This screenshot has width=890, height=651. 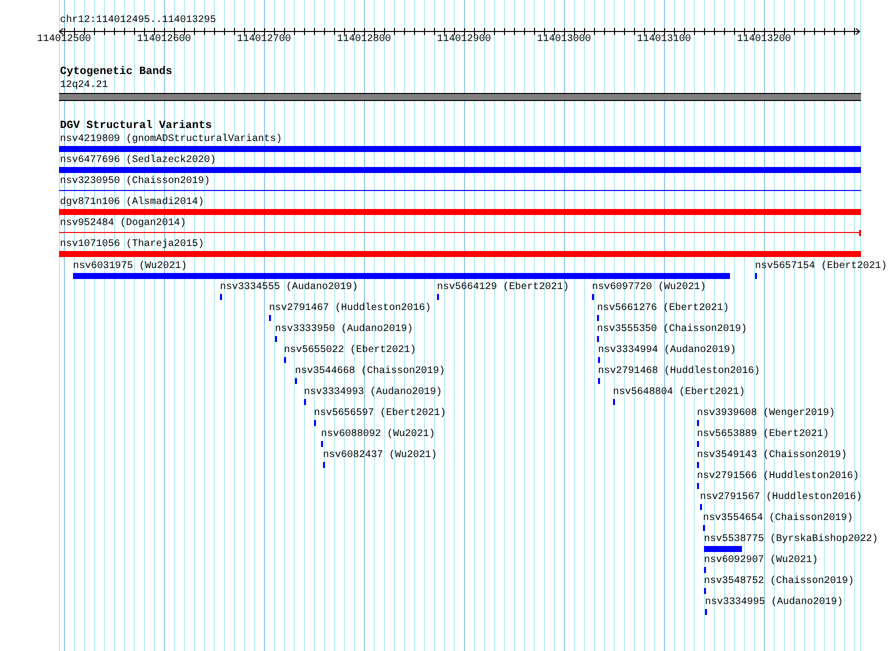 I want to click on variant-label: nsv5656597 (Ebert2021), so click(x=380, y=413).